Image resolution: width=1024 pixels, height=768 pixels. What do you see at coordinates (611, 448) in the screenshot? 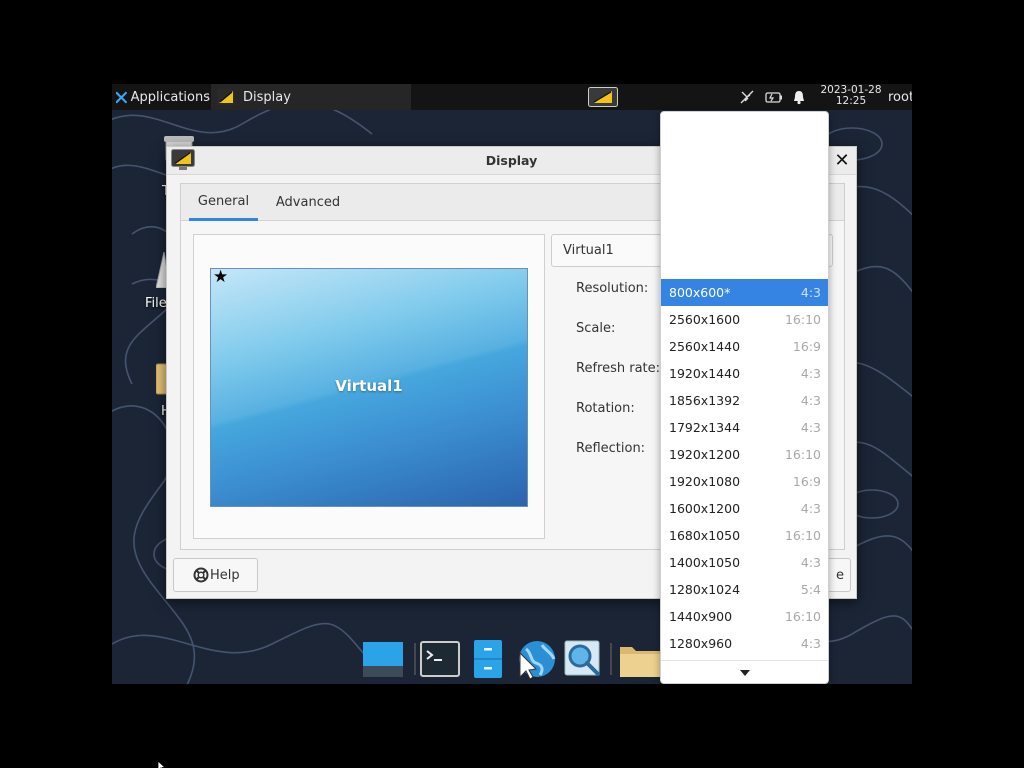
I see `reflection-label: Reflection:` at bounding box center [611, 448].